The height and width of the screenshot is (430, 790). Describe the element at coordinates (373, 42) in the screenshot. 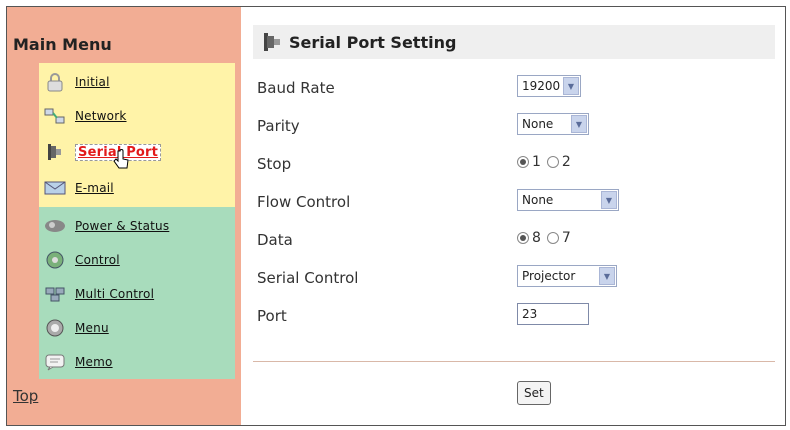

I see `page-title: Serial Port Setting` at that location.